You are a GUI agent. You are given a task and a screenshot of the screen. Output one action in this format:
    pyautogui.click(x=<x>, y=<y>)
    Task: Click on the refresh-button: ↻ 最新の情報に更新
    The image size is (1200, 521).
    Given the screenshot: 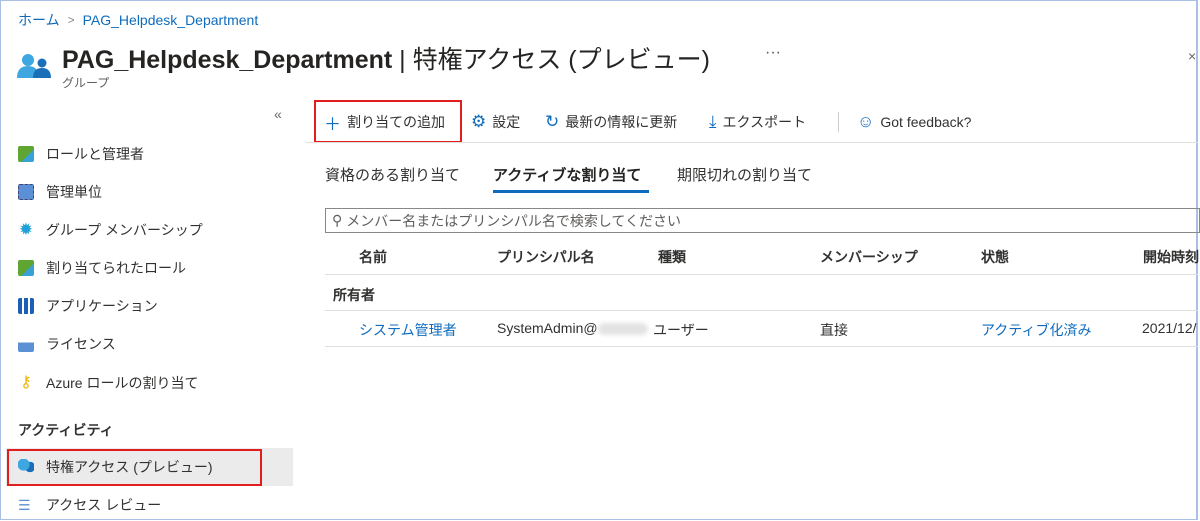 What is the action you would take?
    pyautogui.click(x=611, y=122)
    